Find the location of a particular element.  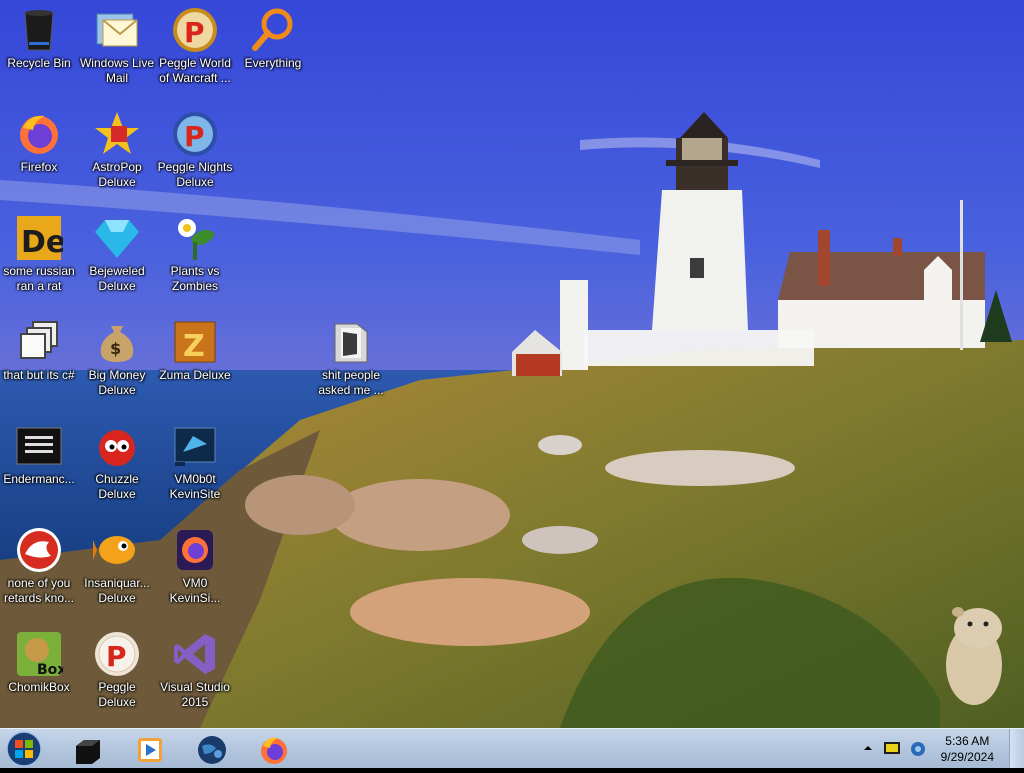

desktop-icon-zuma-deluxe: Z Zuma Deluxe is located at coordinates (195, 348).